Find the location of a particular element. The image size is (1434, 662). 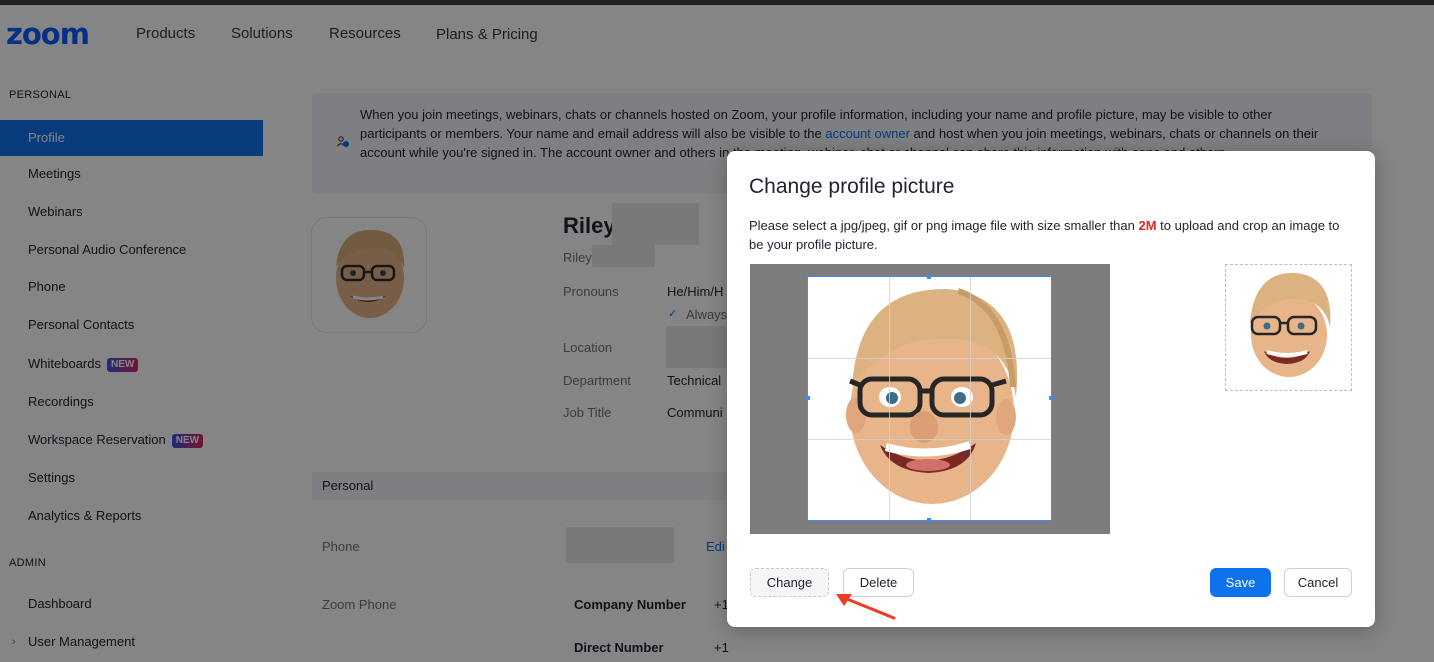

crop-handle-left is located at coordinates (808, 398).